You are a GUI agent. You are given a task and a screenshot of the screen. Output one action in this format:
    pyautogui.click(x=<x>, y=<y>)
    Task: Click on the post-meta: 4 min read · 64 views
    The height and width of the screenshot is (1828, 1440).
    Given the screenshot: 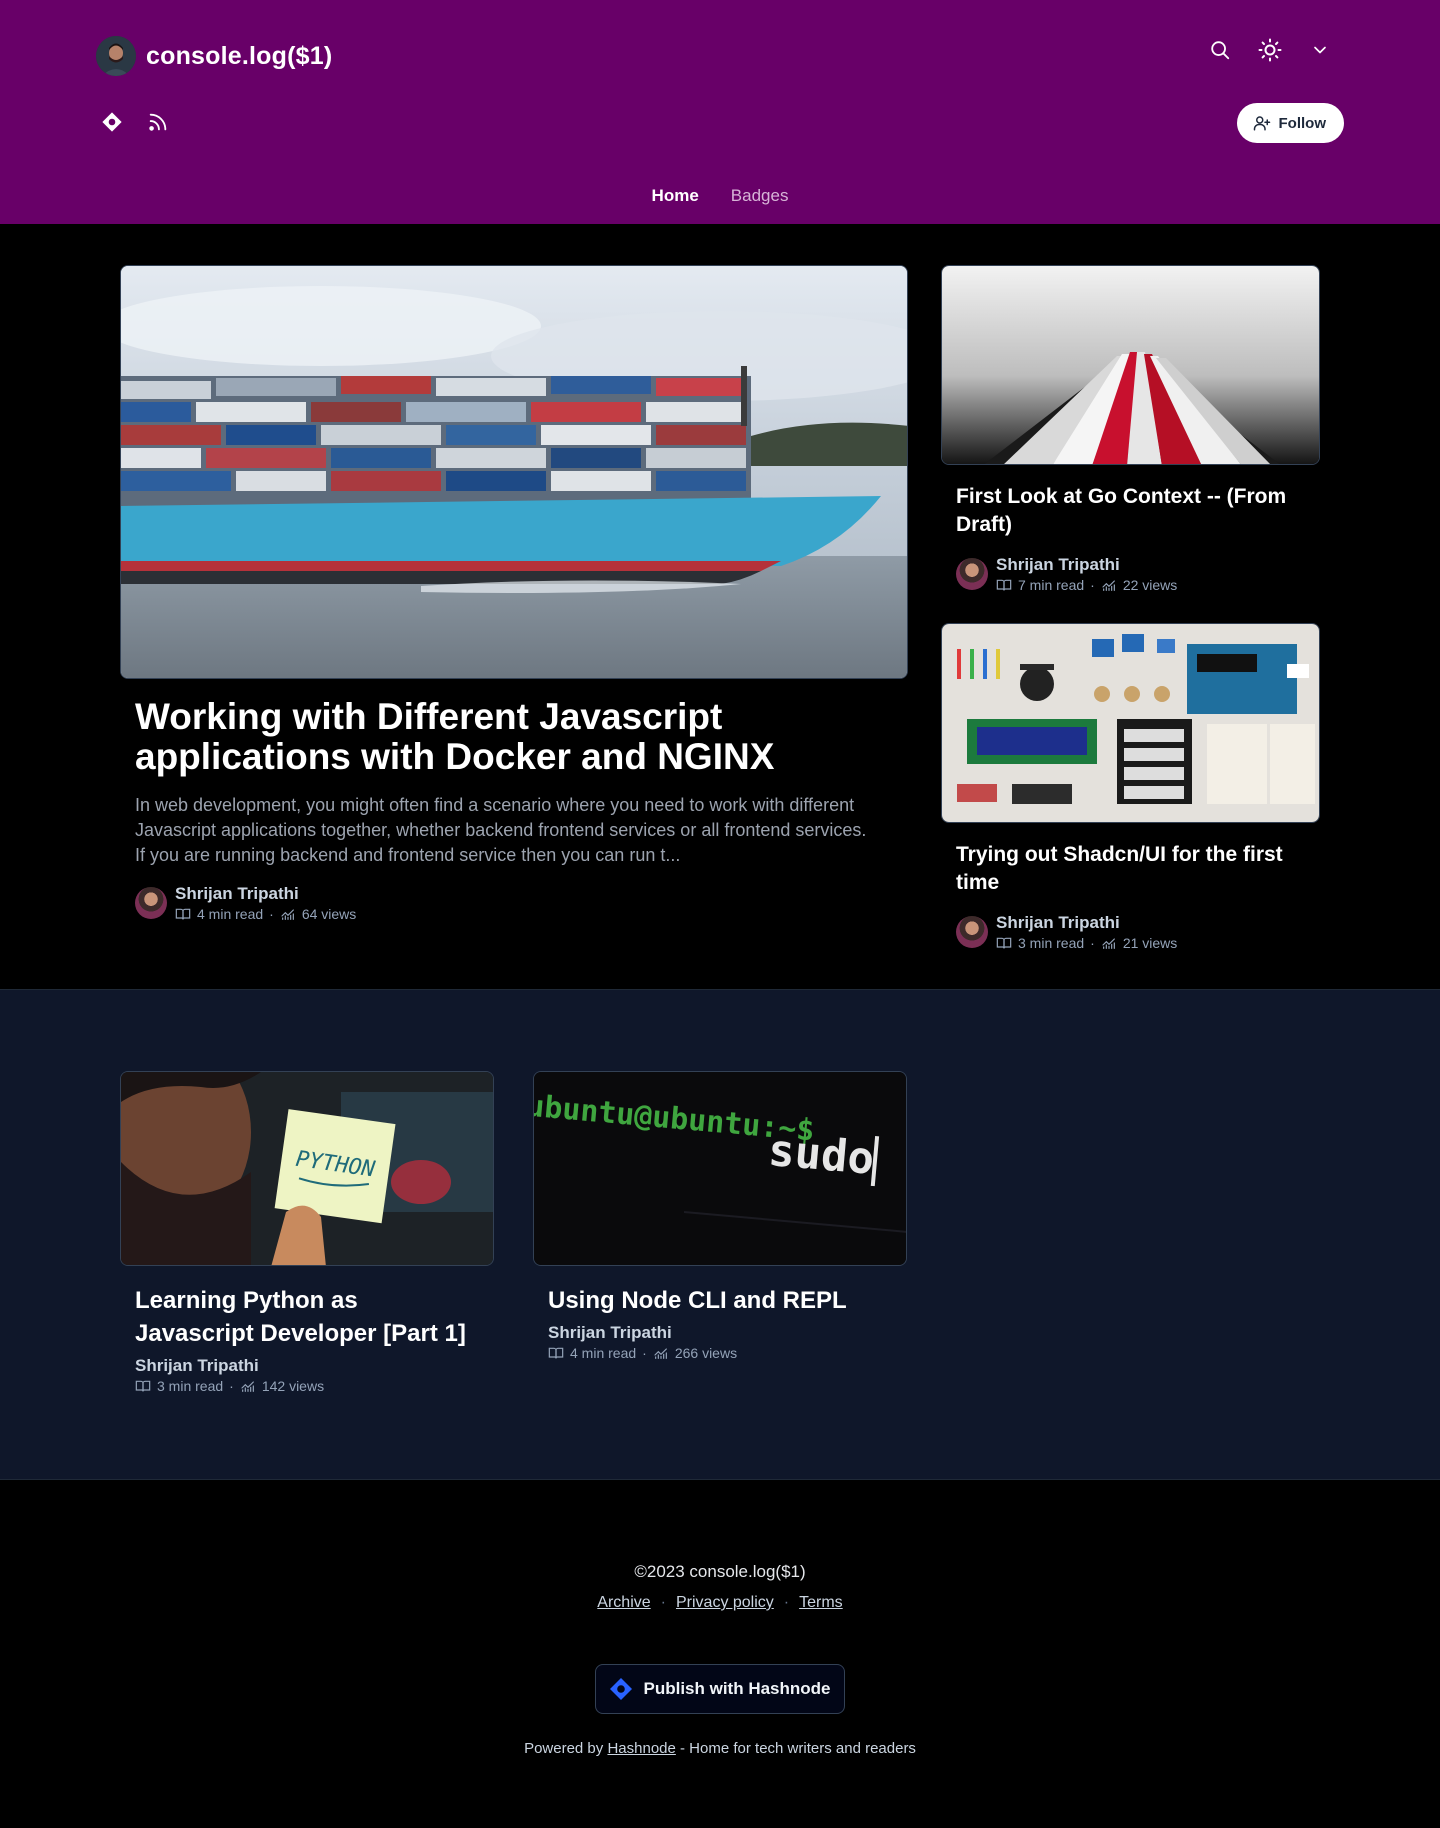 What is the action you would take?
    pyautogui.click(x=265, y=914)
    